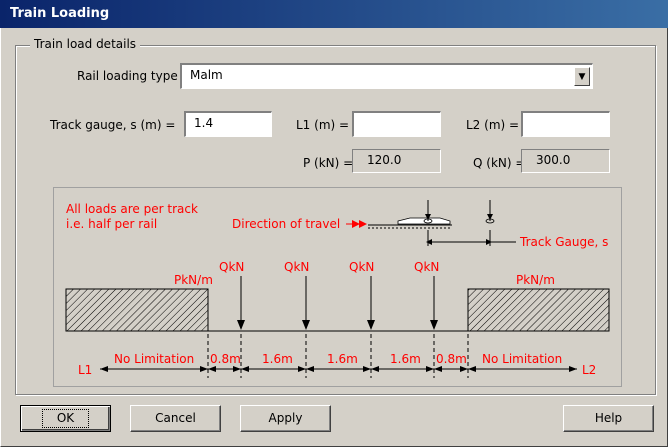 The image size is (668, 447). What do you see at coordinates (277, 359) in the screenshot?
I see `dim-1-6-a: 1.6m` at bounding box center [277, 359].